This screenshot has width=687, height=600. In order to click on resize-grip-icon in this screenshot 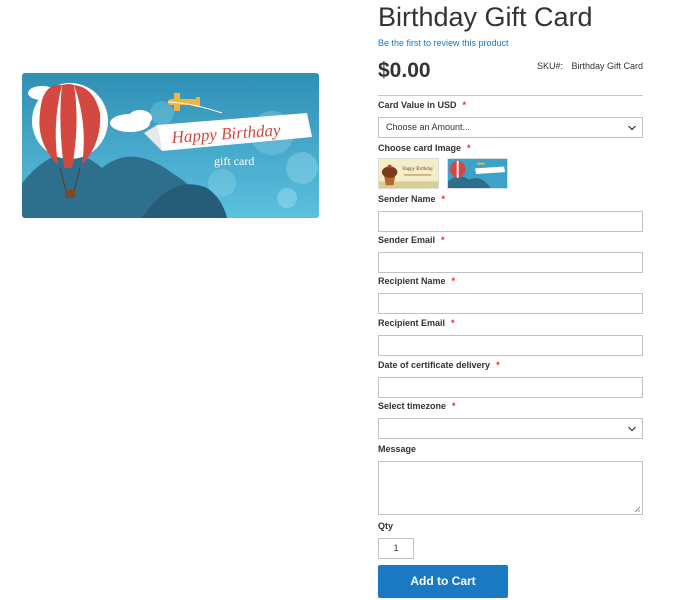, I will do `click(637, 509)`.